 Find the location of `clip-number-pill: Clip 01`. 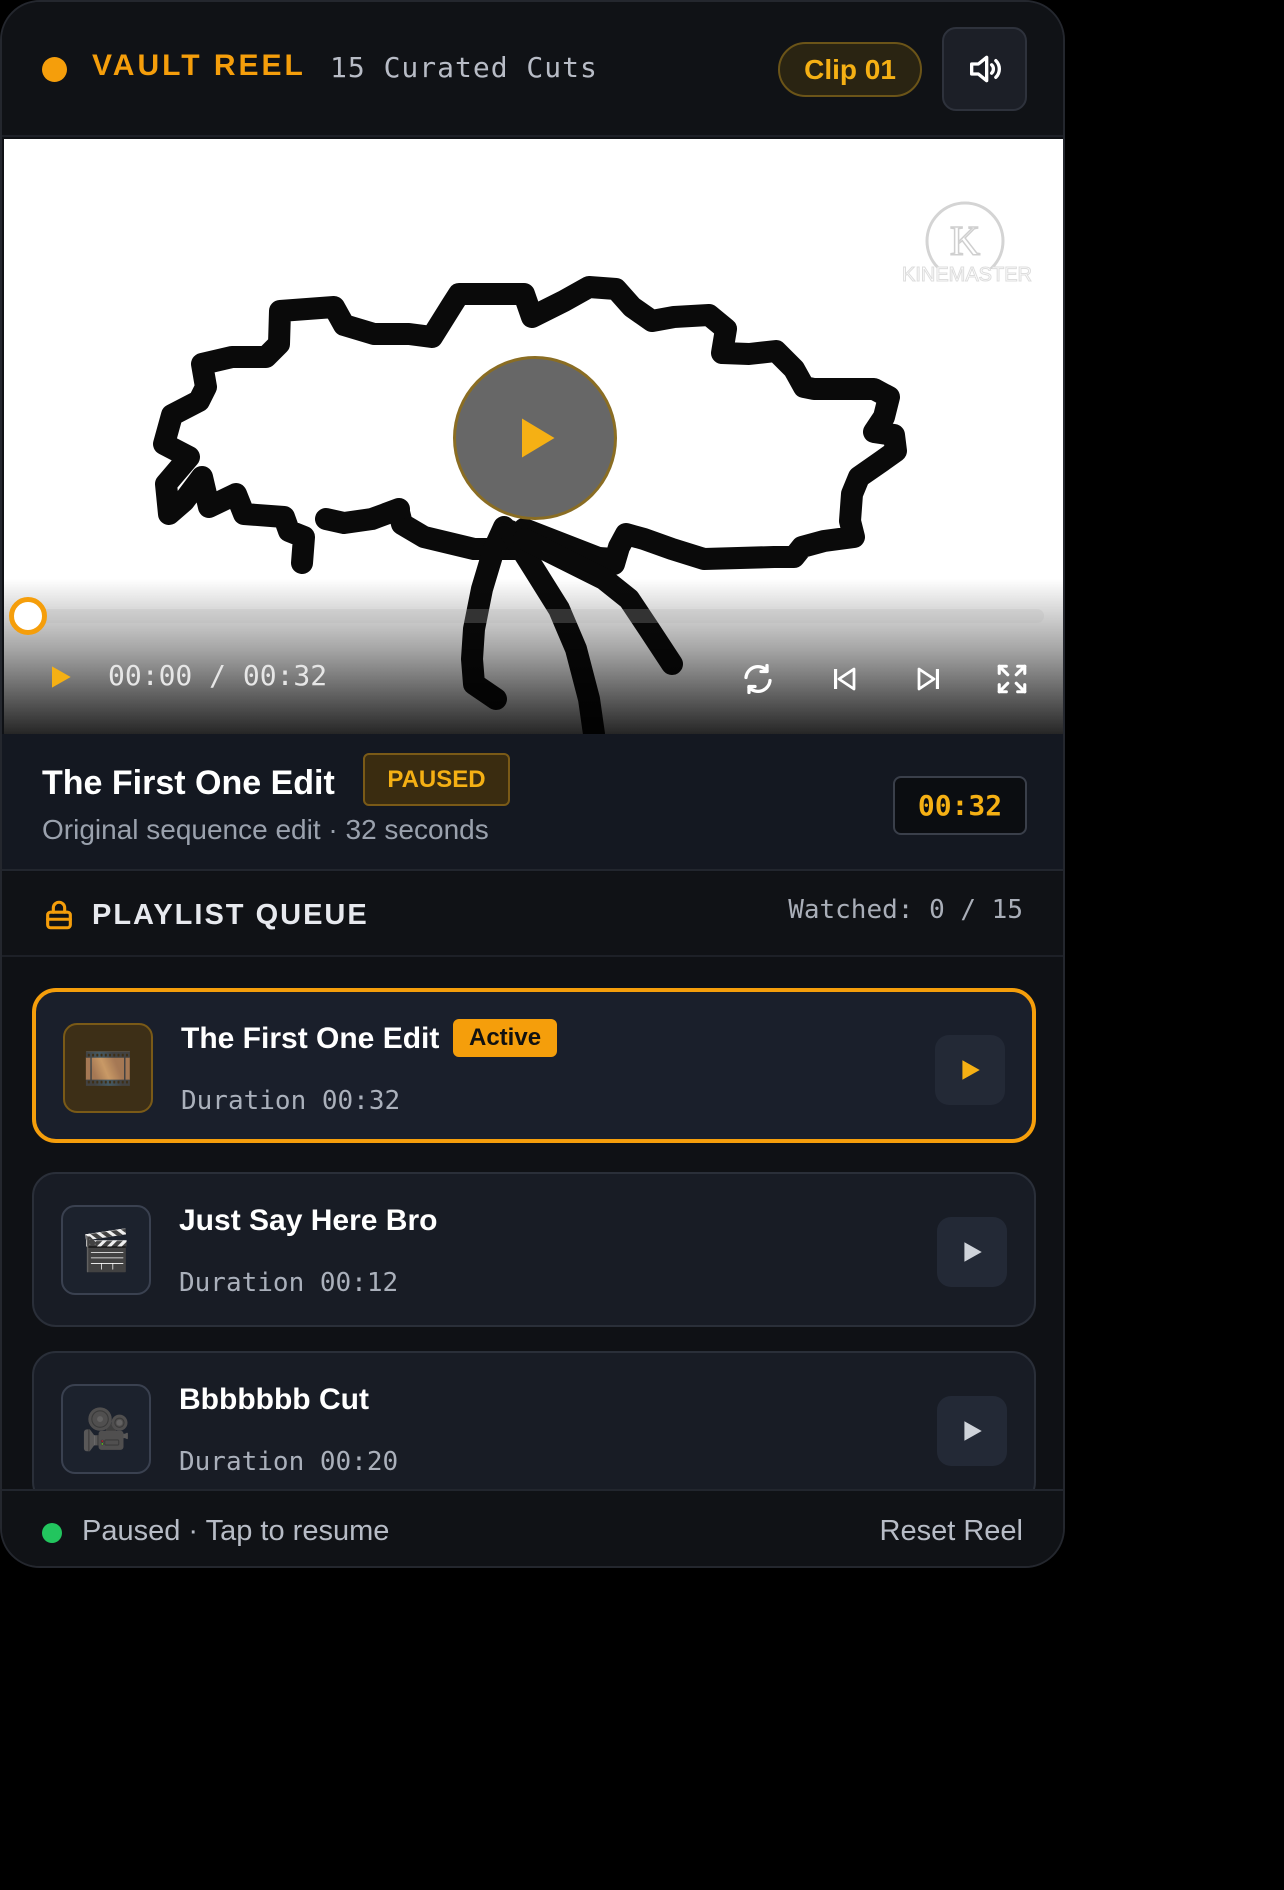

clip-number-pill: Clip 01 is located at coordinates (850, 69).